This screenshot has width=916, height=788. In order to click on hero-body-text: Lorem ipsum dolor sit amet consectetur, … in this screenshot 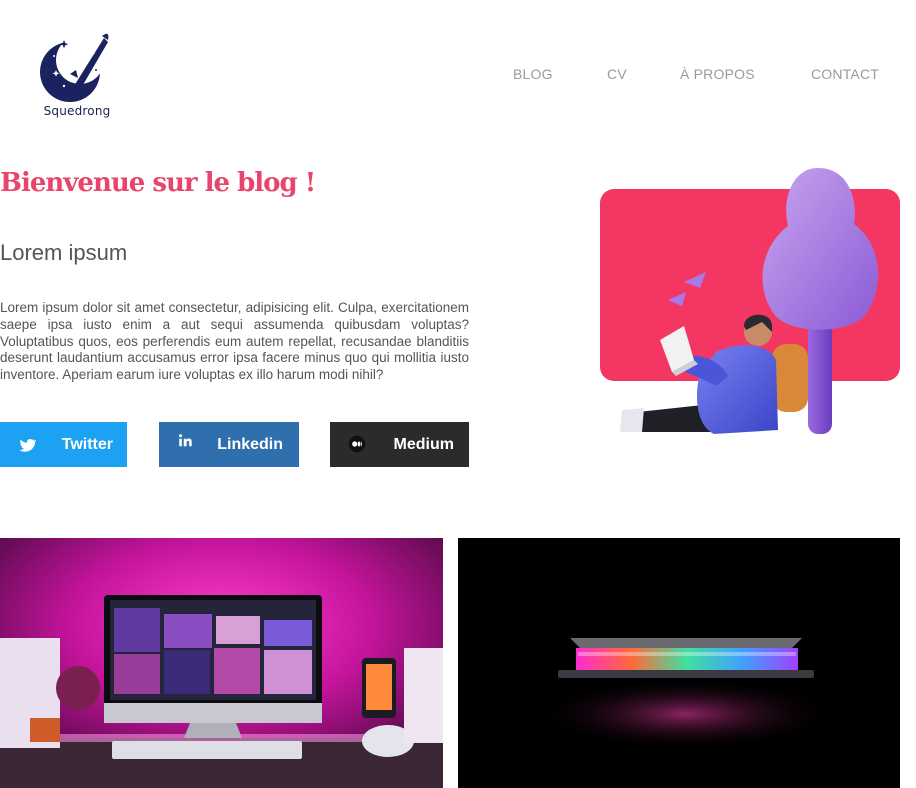, I will do `click(234, 341)`.